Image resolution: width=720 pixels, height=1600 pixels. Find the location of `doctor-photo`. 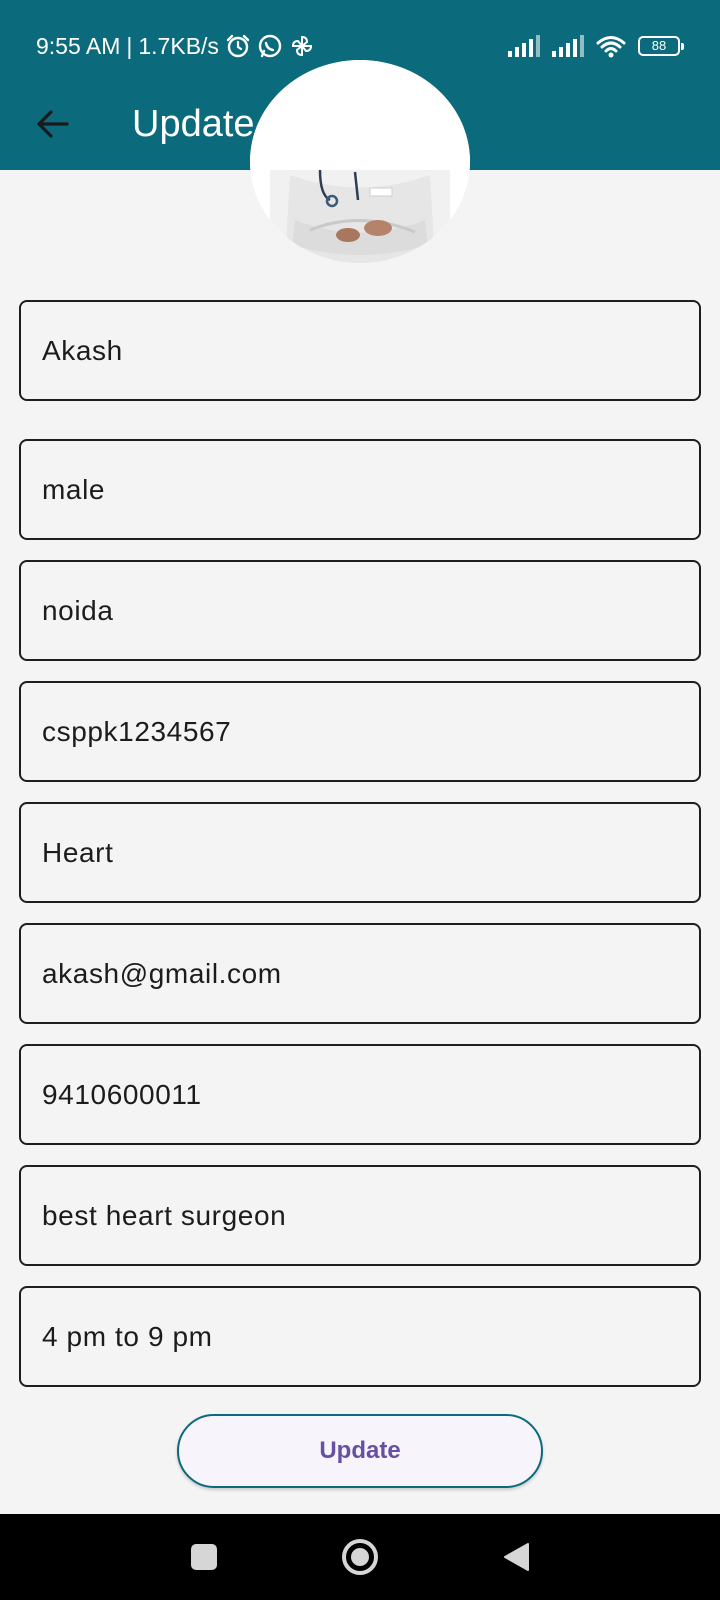

doctor-photo is located at coordinates (360, 161).